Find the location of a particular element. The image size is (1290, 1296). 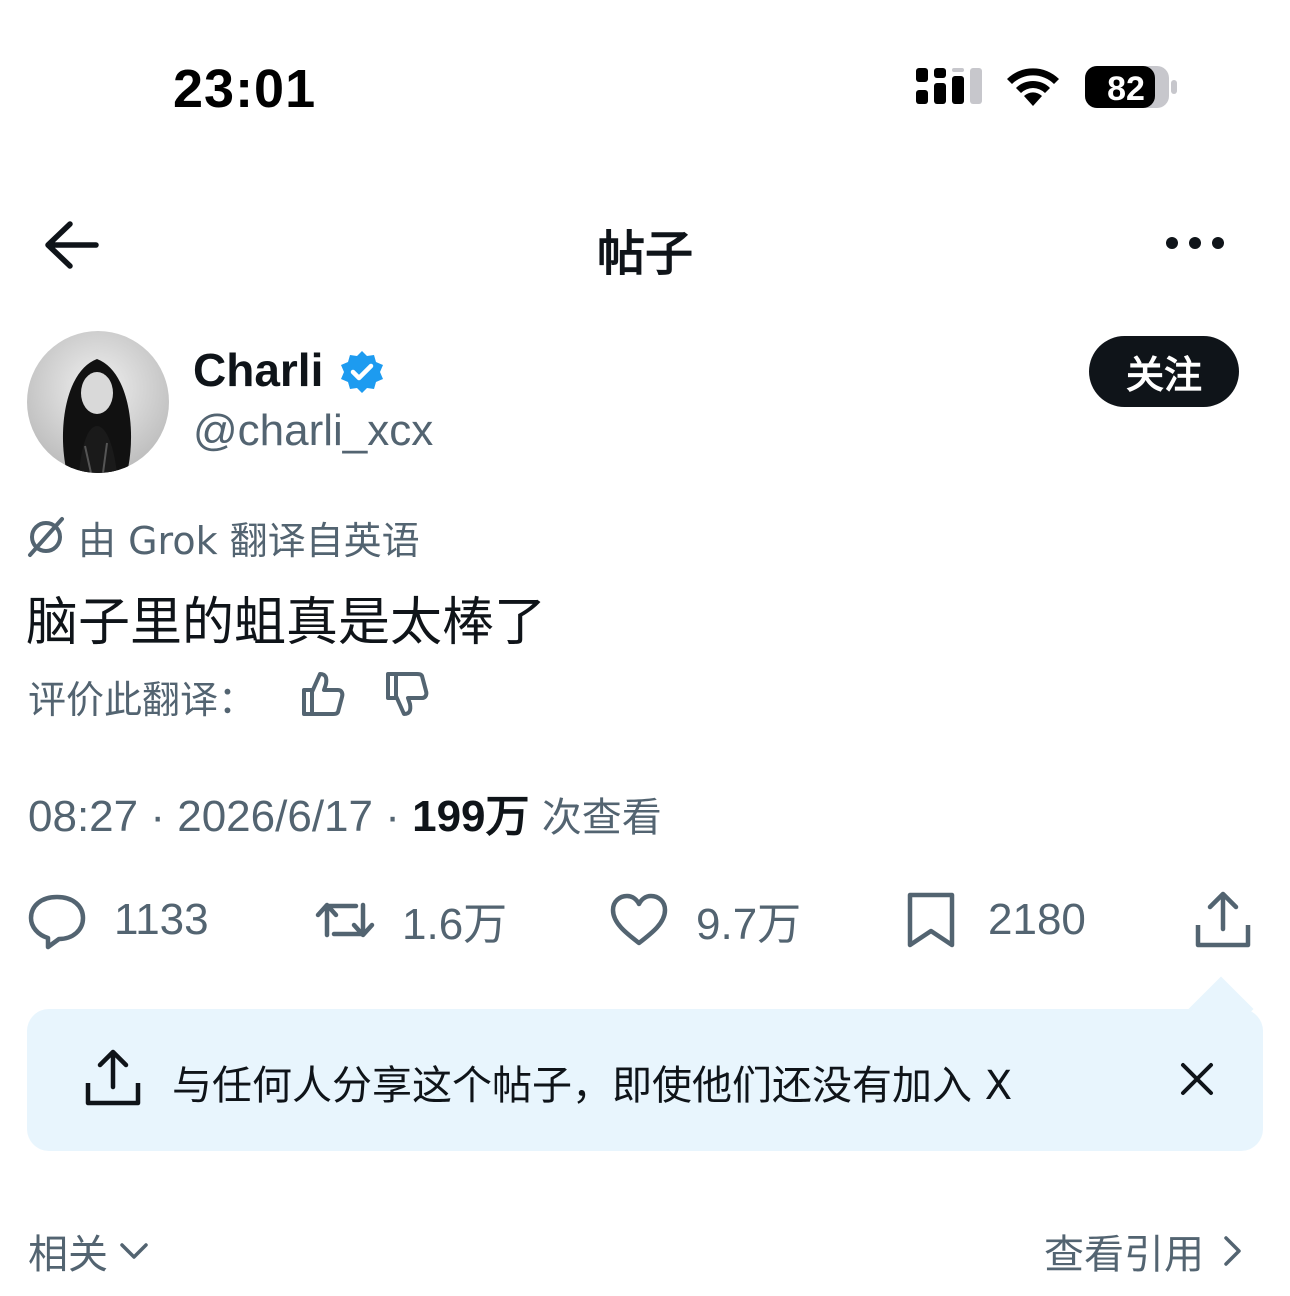

view-quotes-label: 查看引用 is located at coordinates (1124, 1255).